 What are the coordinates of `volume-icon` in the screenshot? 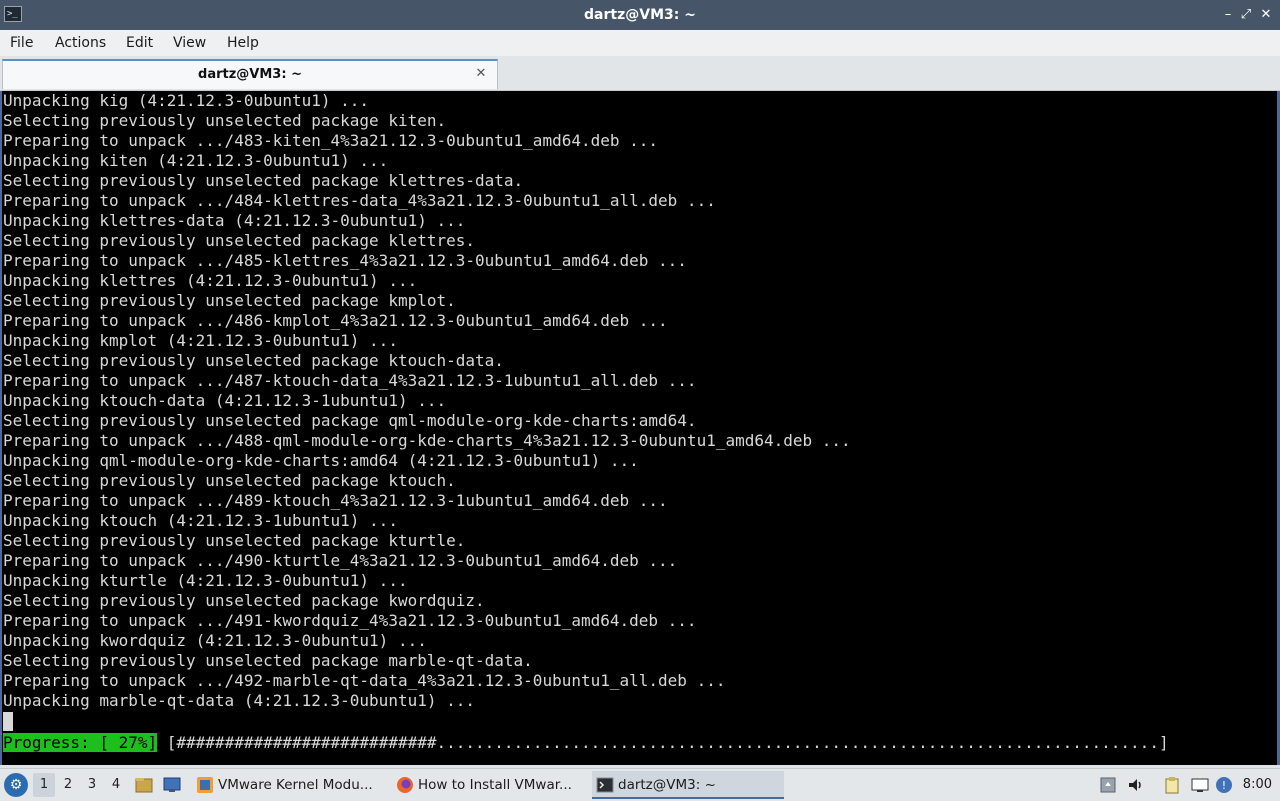 It's located at (1136, 785).